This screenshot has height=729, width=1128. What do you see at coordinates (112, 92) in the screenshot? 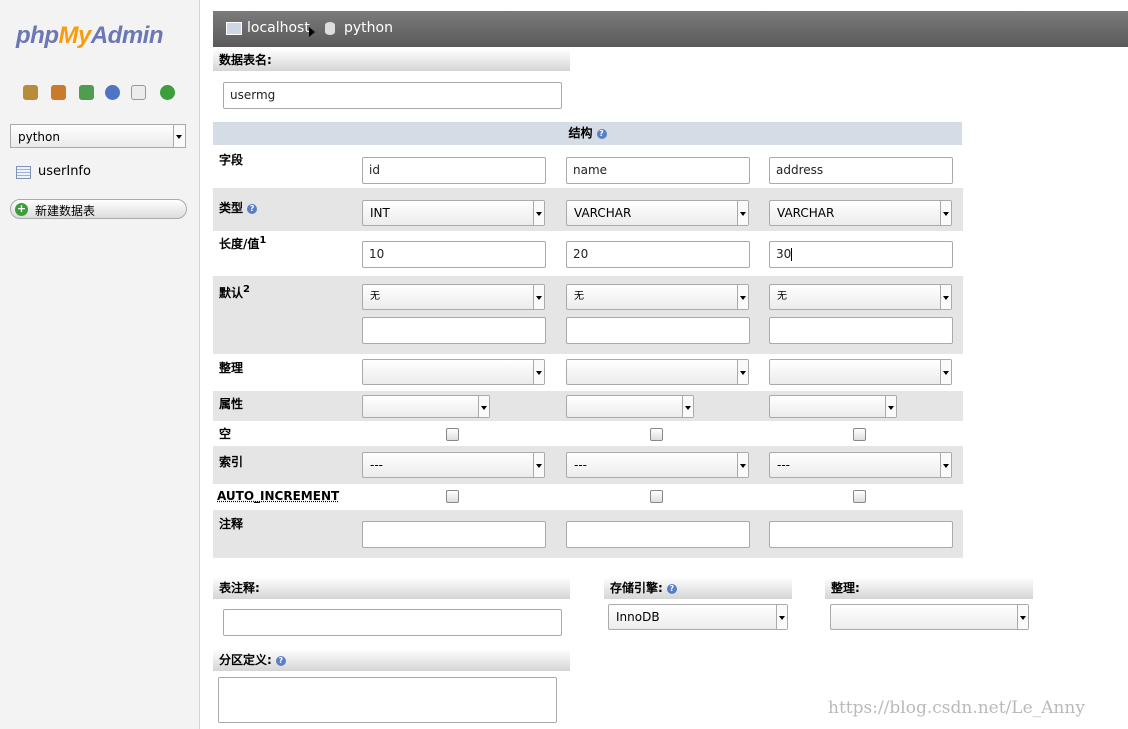
I see `help-icon` at bounding box center [112, 92].